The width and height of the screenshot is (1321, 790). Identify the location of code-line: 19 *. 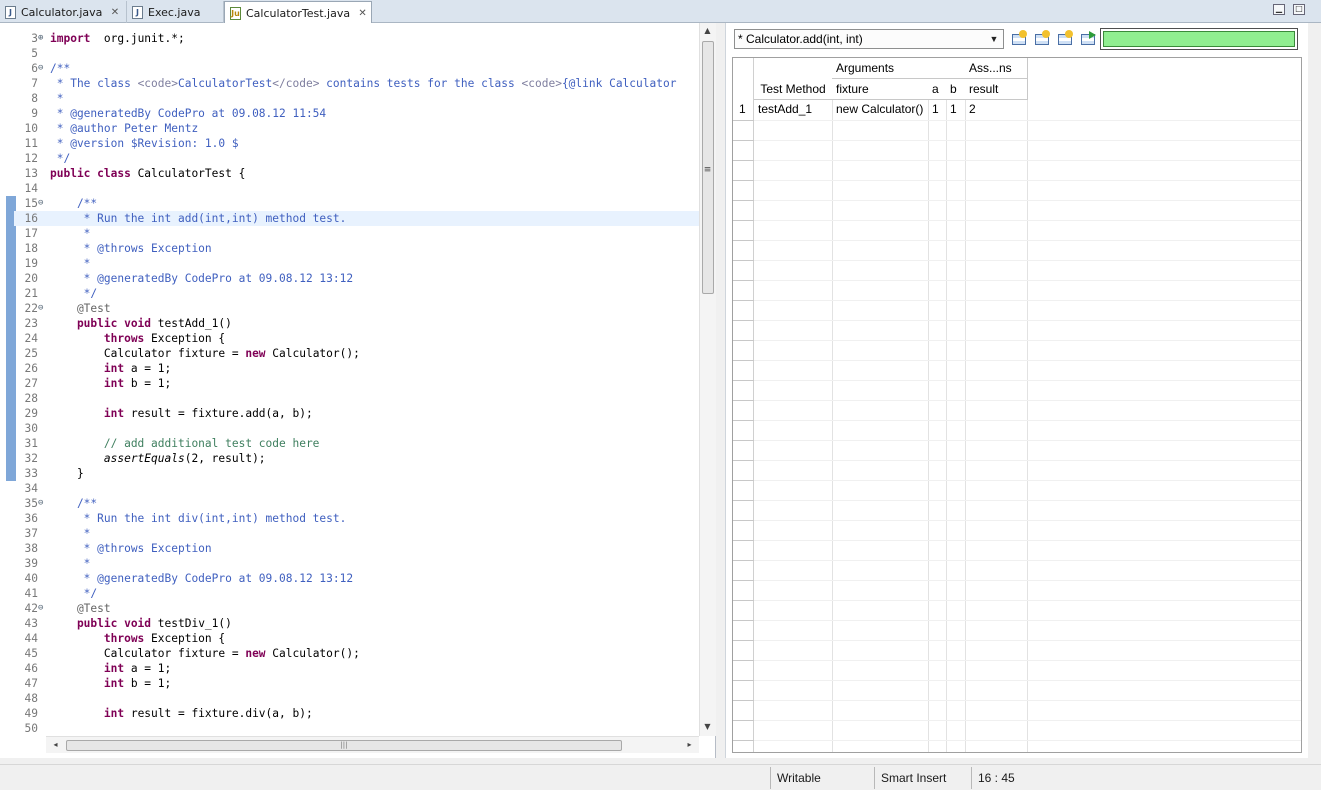
(356, 263).